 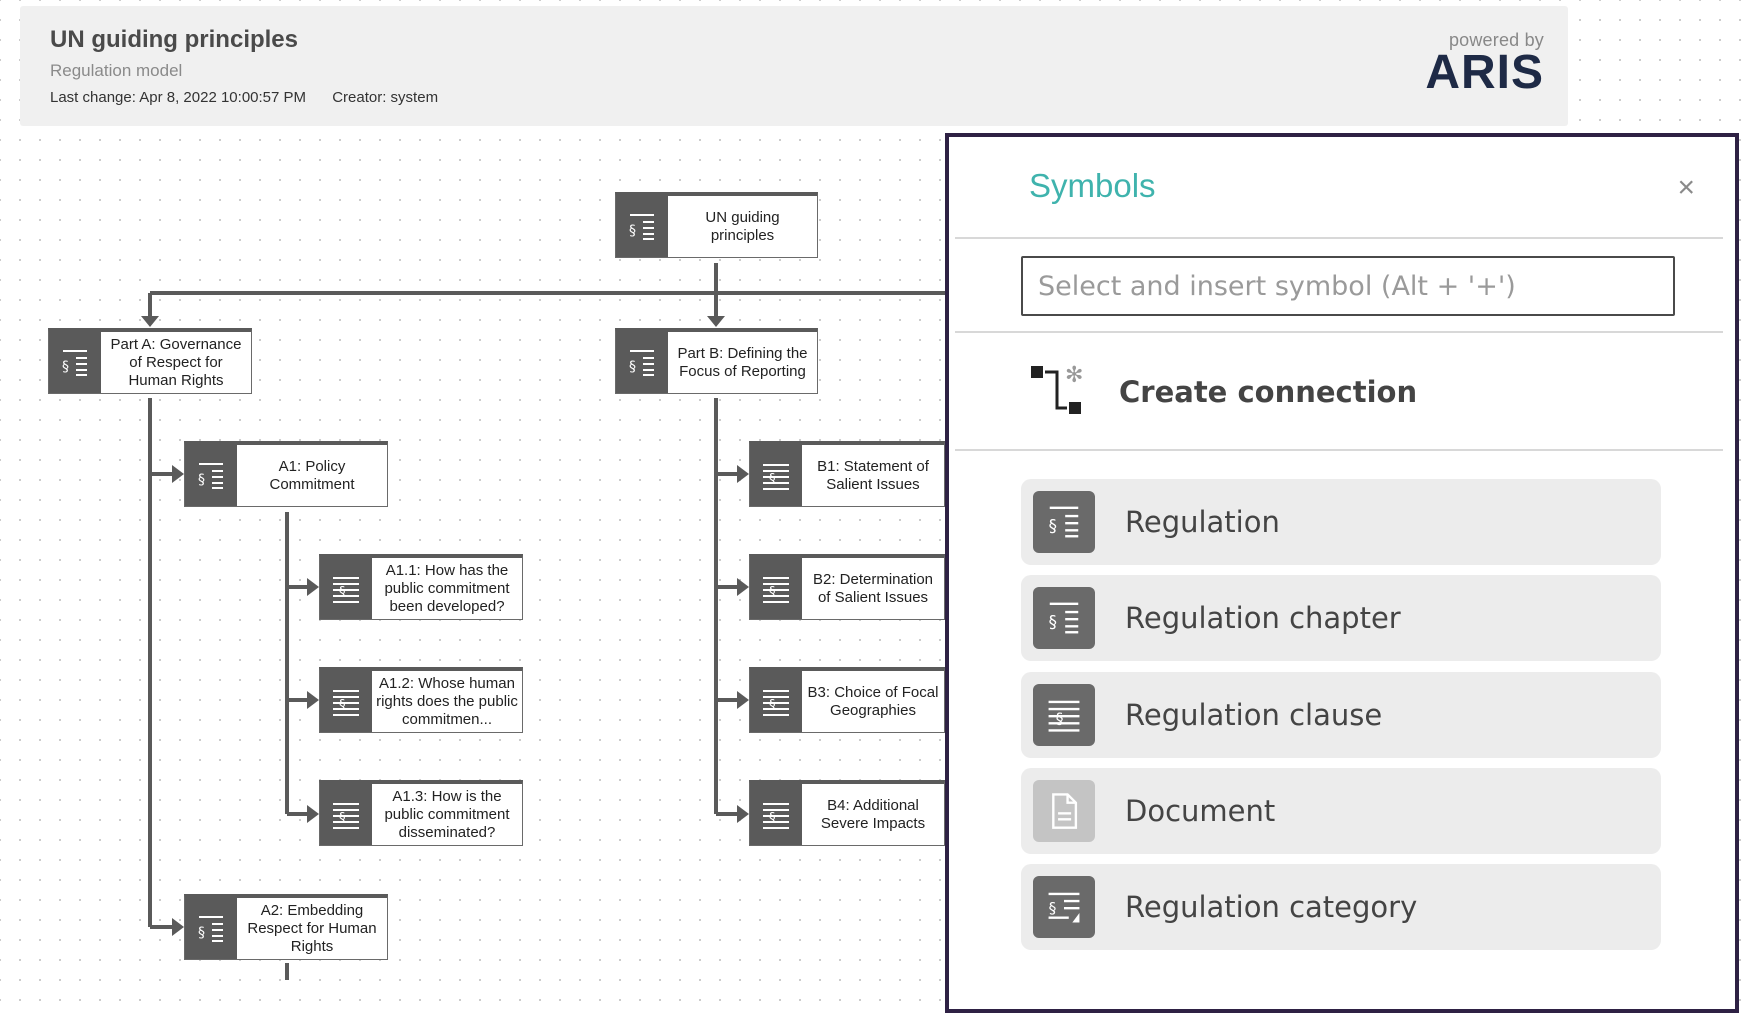 What do you see at coordinates (1263, 618) in the screenshot?
I see `symbol-label: Regulation chapter` at bounding box center [1263, 618].